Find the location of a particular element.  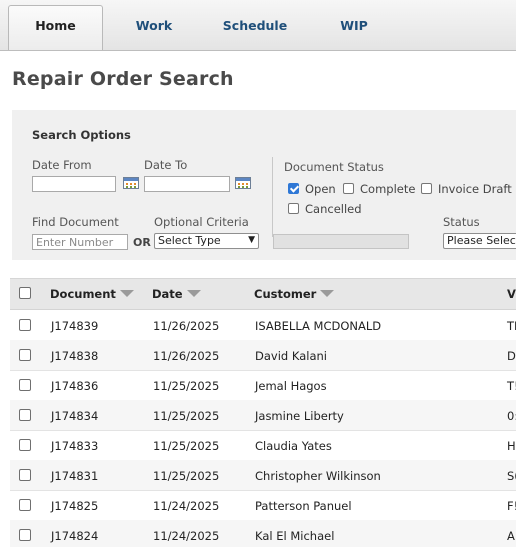

document-status-label: Document Status is located at coordinates (334, 167).